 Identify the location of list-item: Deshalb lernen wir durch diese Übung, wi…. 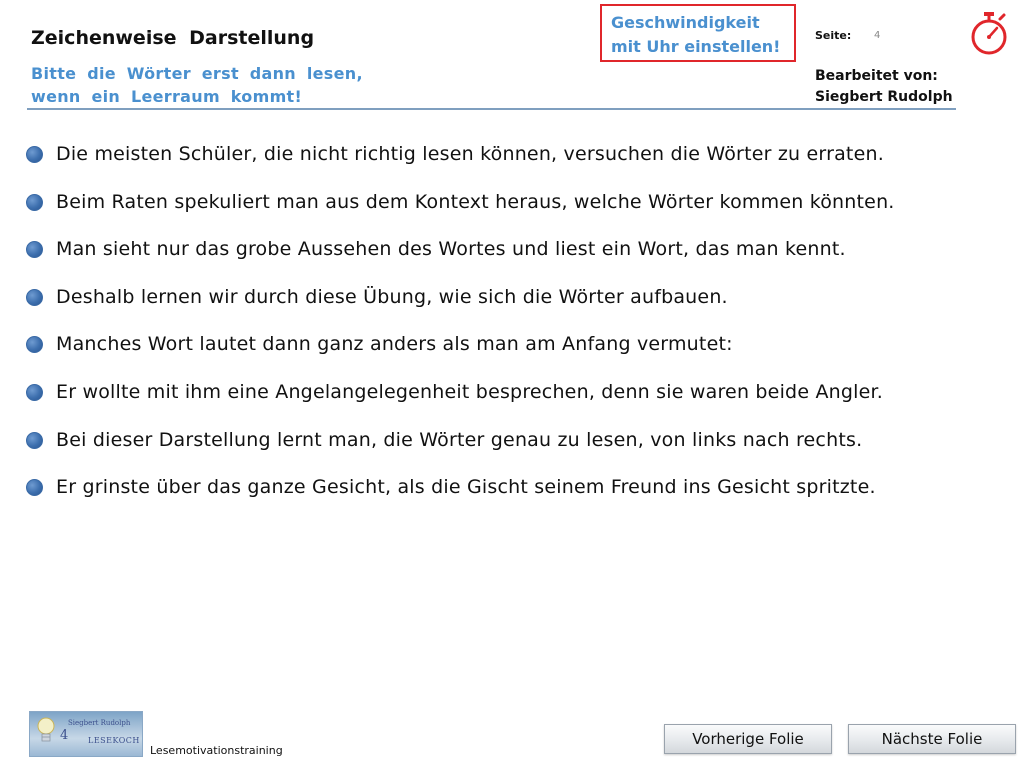
(521, 309).